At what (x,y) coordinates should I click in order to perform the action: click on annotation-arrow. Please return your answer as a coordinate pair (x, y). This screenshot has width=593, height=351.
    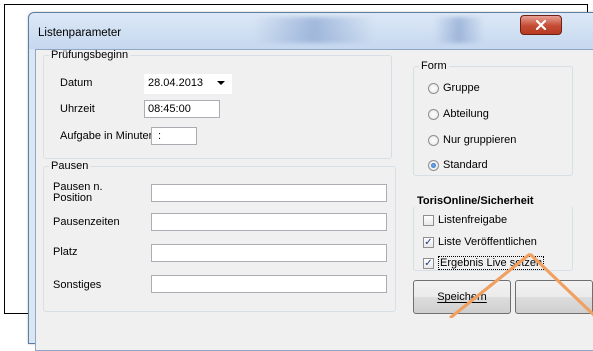
    Looking at the image, I should click on (521, 285).